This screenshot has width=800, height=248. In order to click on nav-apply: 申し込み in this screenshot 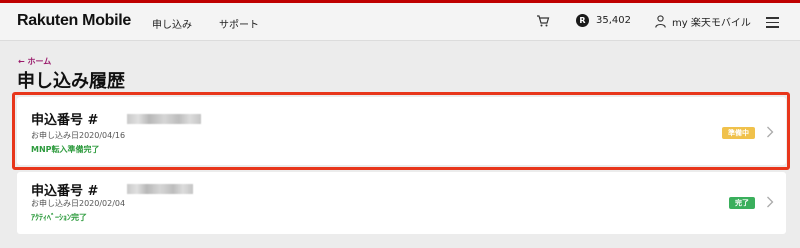, I will do `click(172, 23)`.